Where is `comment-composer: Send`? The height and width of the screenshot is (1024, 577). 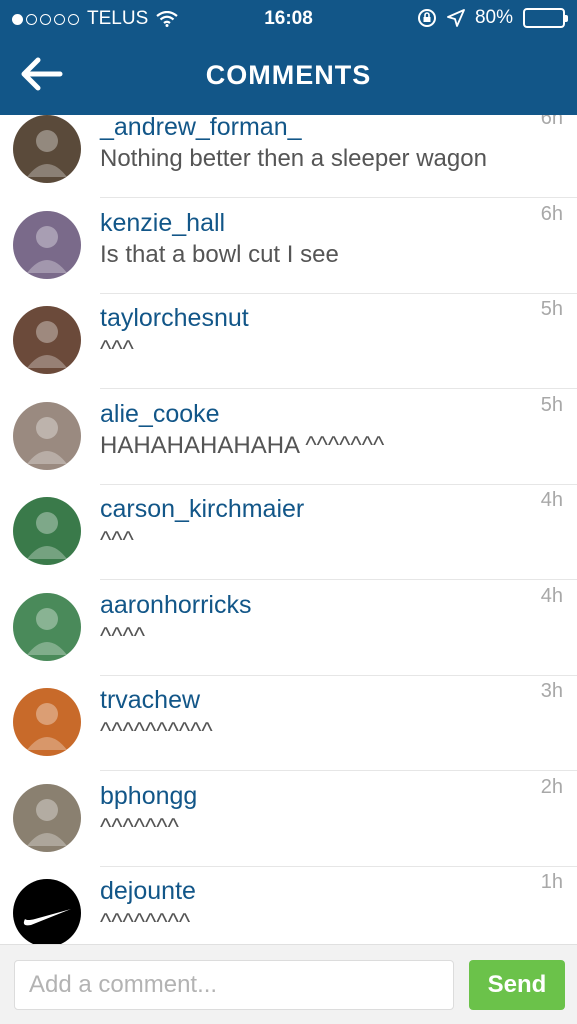
comment-composer: Send is located at coordinates (288, 984).